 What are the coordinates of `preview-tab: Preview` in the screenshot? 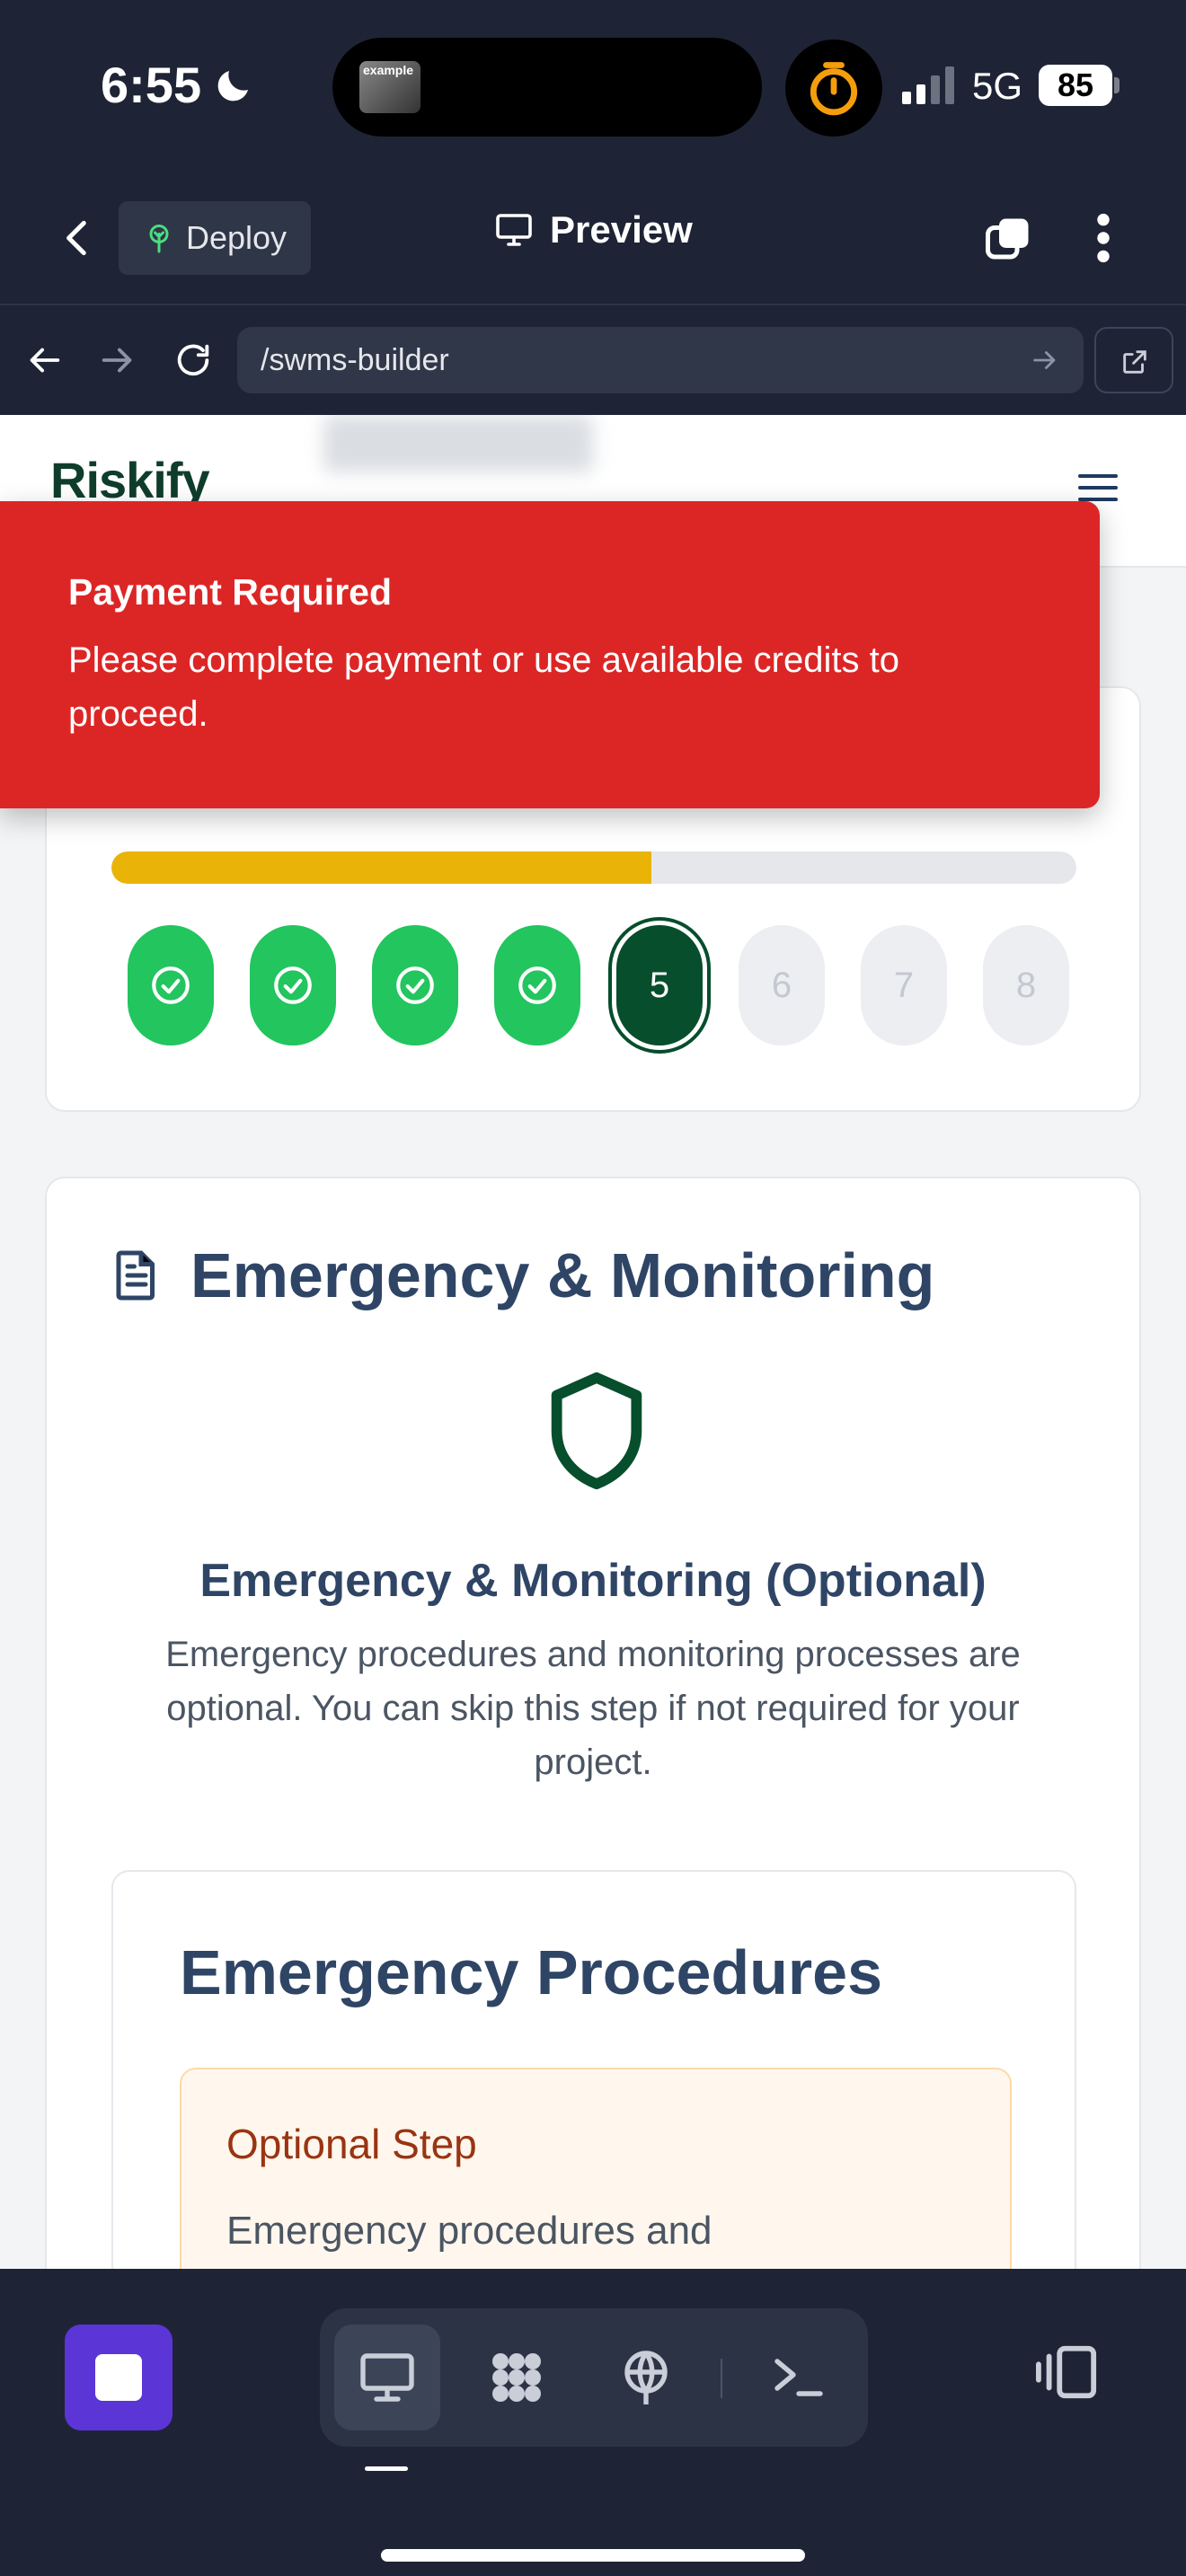 It's located at (592, 229).